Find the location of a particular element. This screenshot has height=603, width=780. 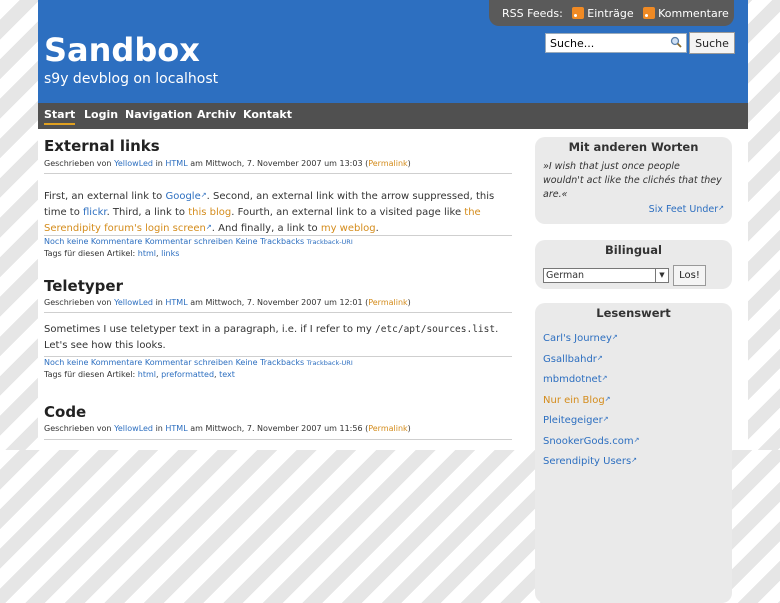

post-title: Teletyper is located at coordinates (83, 286).